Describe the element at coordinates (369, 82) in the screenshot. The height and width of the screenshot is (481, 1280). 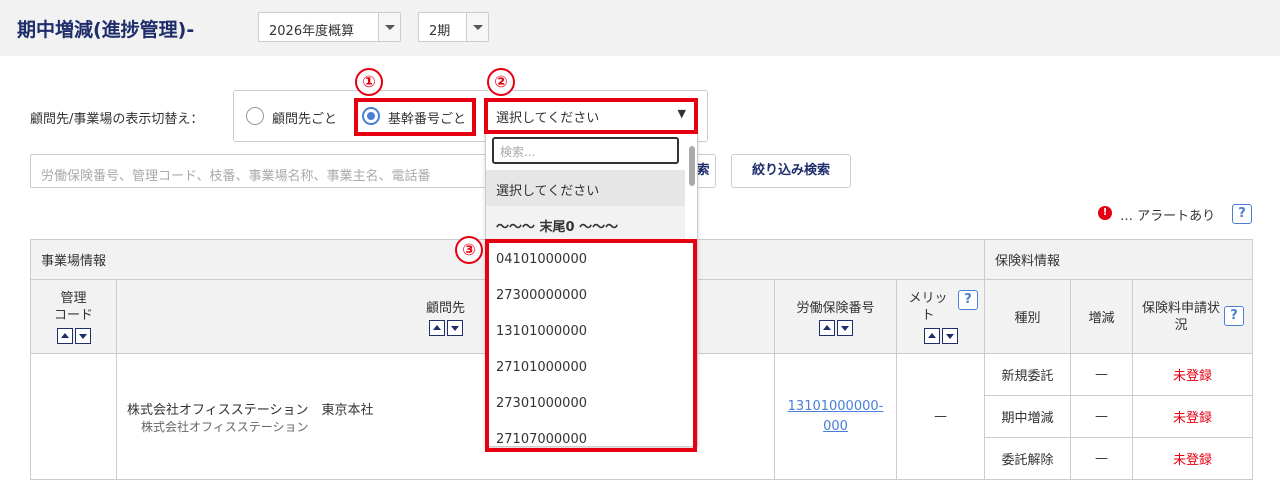
I see `annotation-number-1: ①` at that location.